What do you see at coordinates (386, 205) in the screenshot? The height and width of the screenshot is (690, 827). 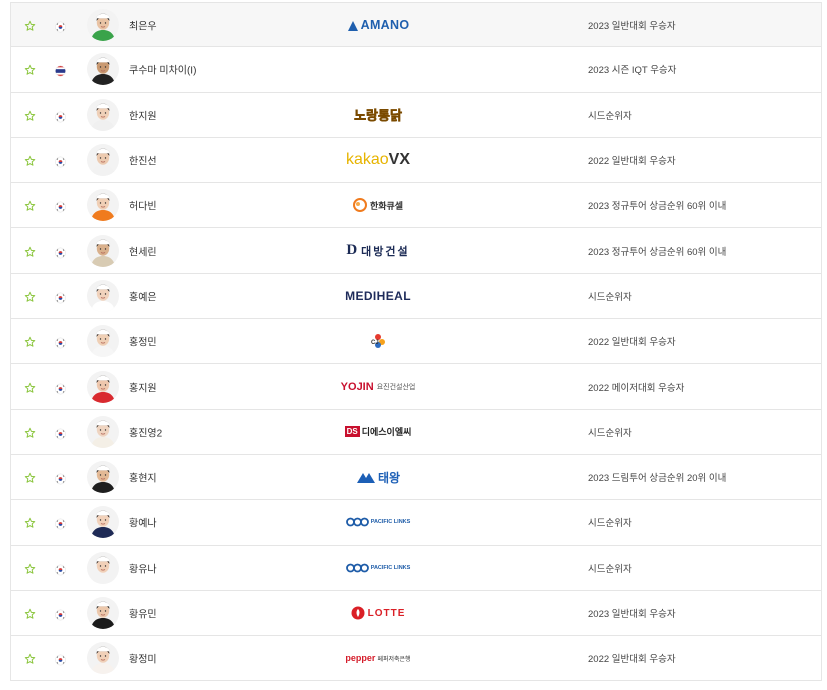 I see `sponsor-text: 한화큐셀` at bounding box center [386, 205].